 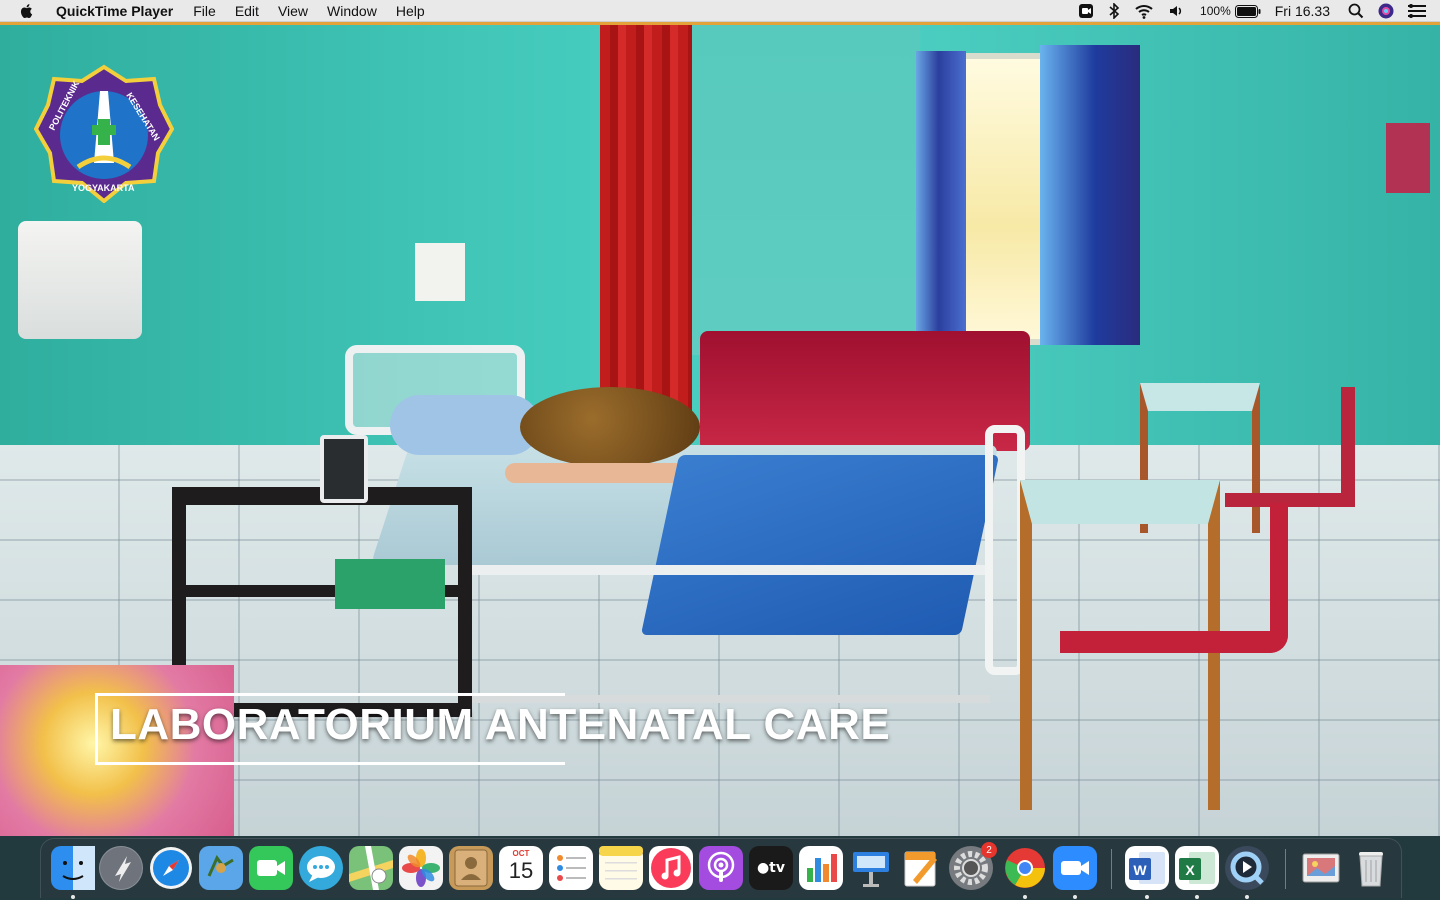 I want to click on tv-icon: ●tv, so click(x=771, y=868).